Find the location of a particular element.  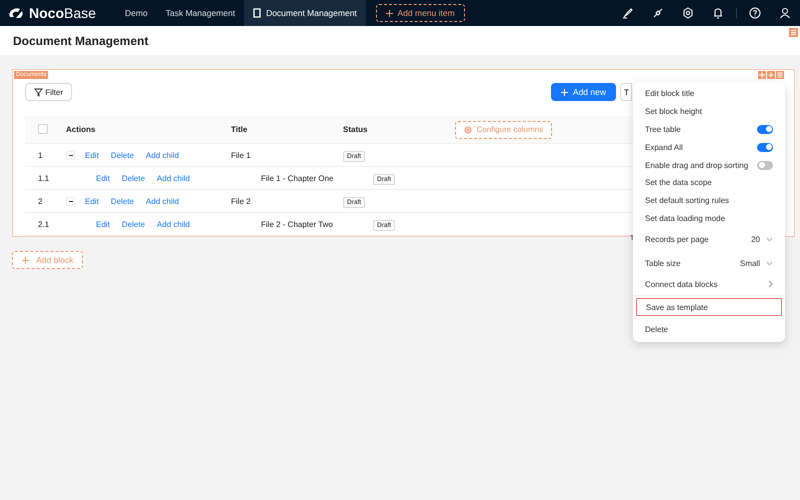

brush-icon is located at coordinates (628, 13).